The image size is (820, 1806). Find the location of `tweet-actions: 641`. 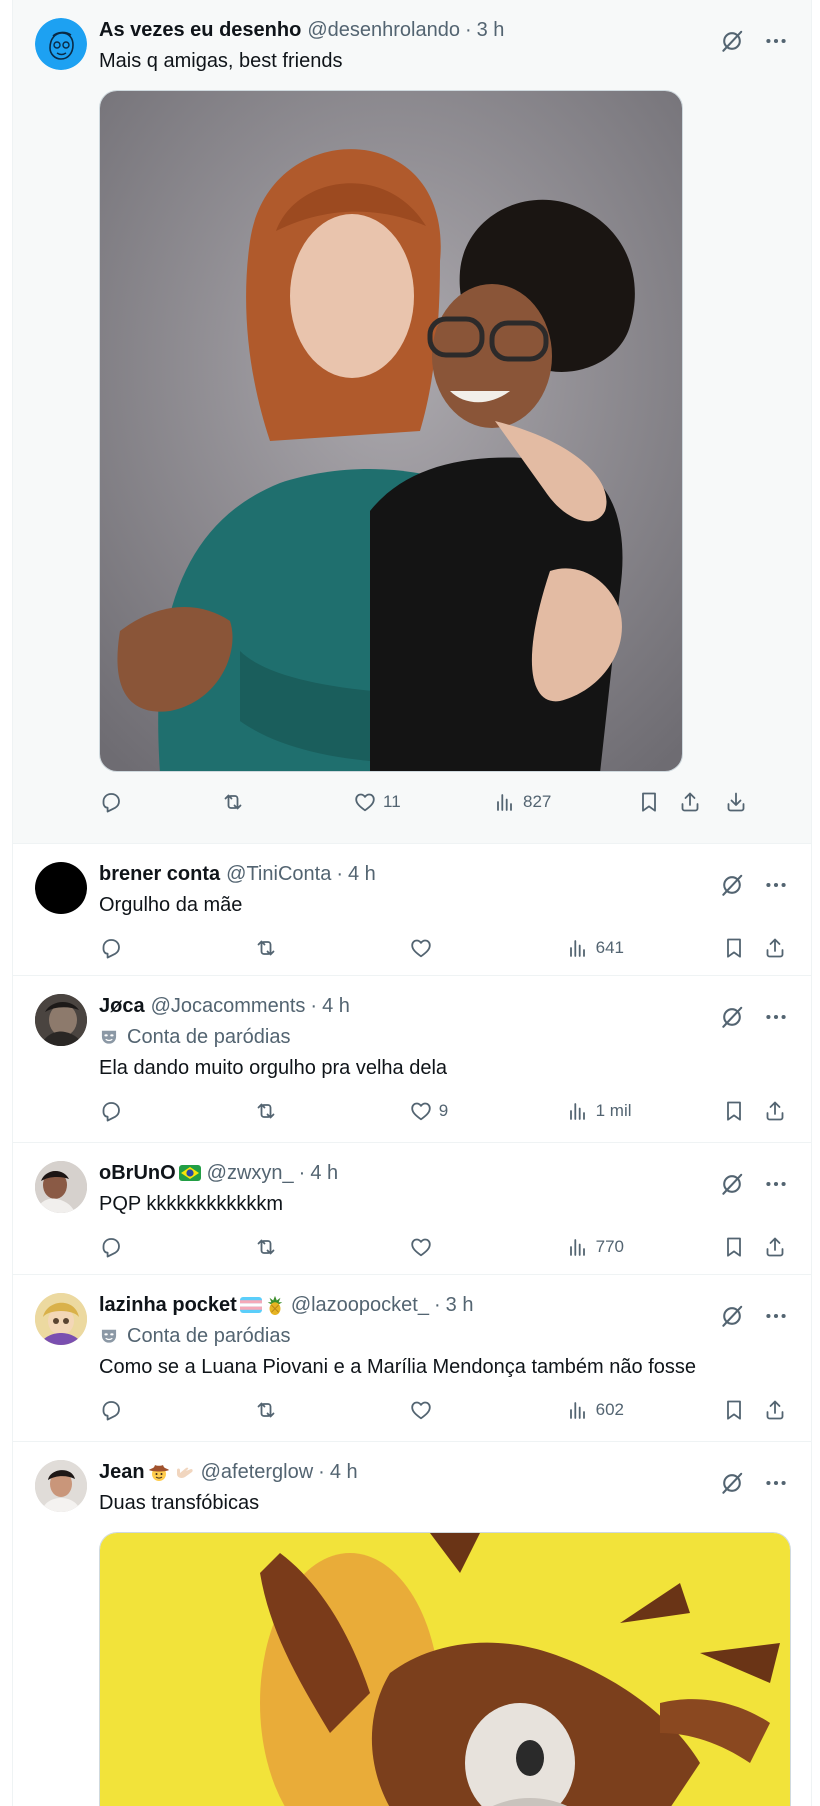

tweet-actions: 641 is located at coordinates (444, 948).